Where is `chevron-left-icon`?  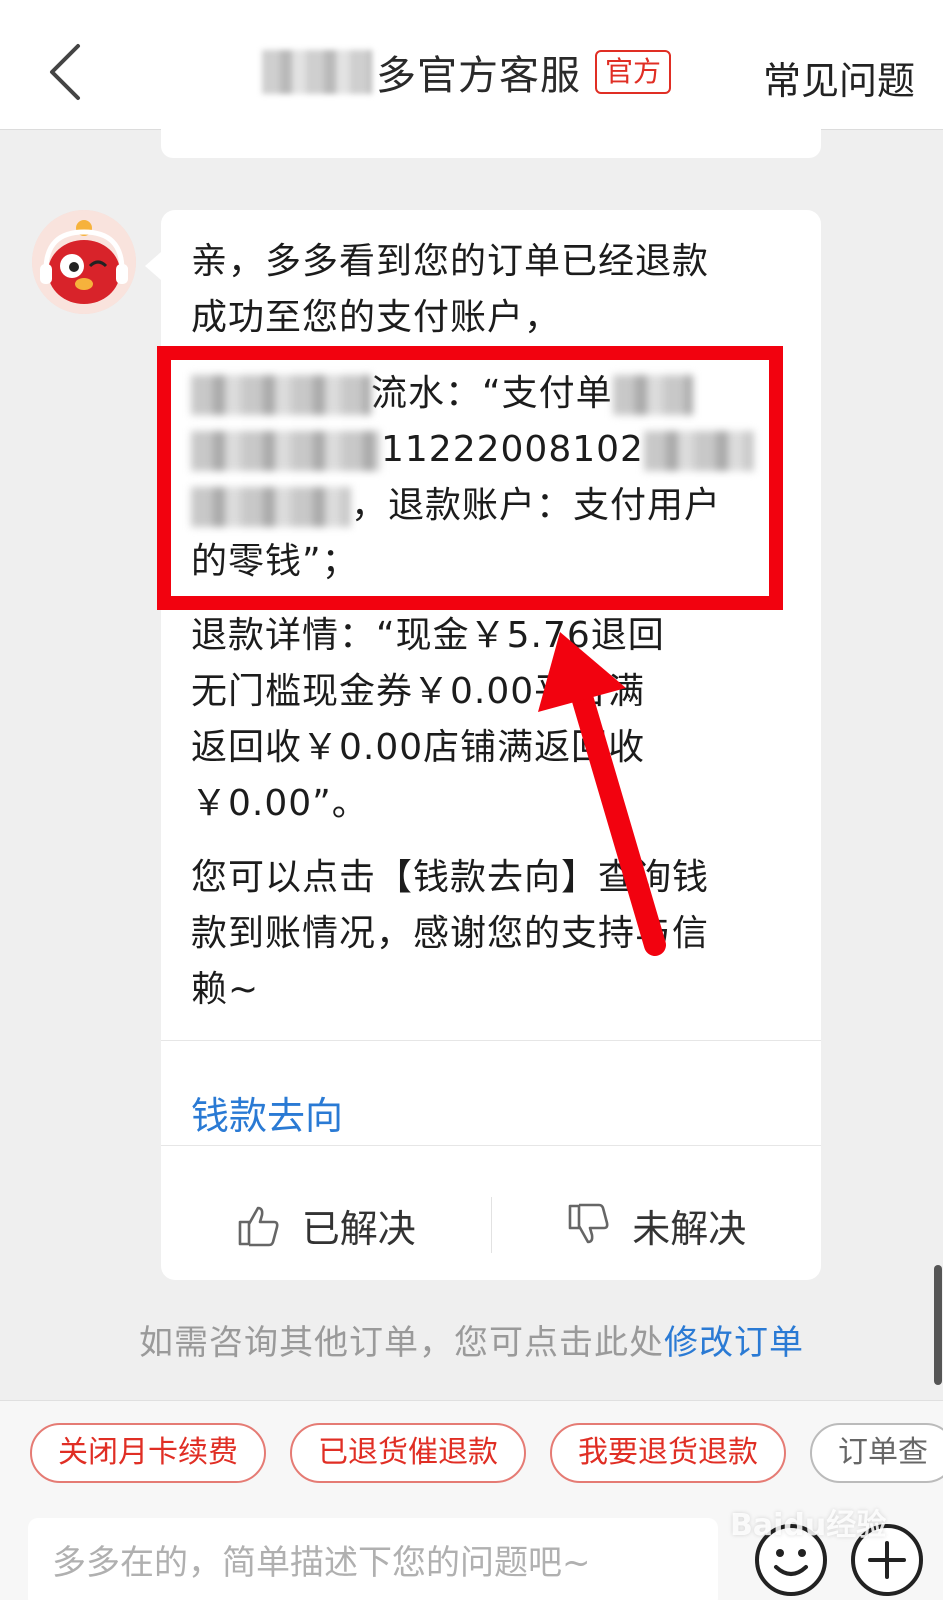
chevron-left-icon is located at coordinates (65, 72).